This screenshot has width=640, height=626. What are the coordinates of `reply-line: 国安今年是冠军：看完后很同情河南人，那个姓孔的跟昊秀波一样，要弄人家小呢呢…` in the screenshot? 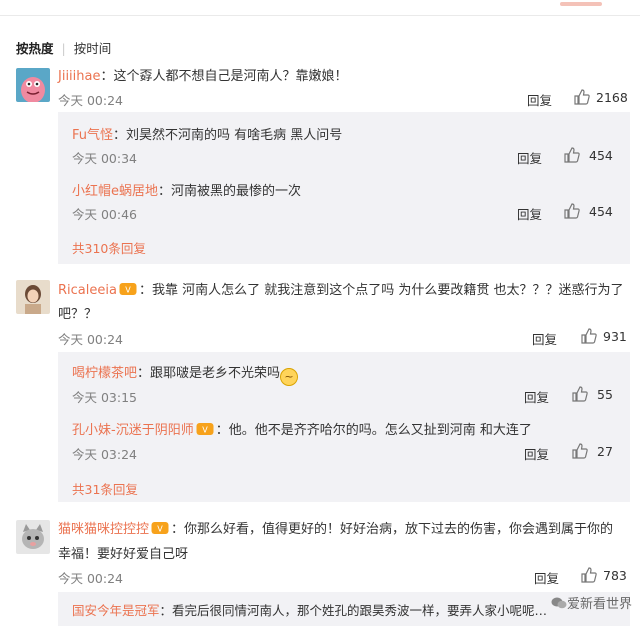 It's located at (309, 609).